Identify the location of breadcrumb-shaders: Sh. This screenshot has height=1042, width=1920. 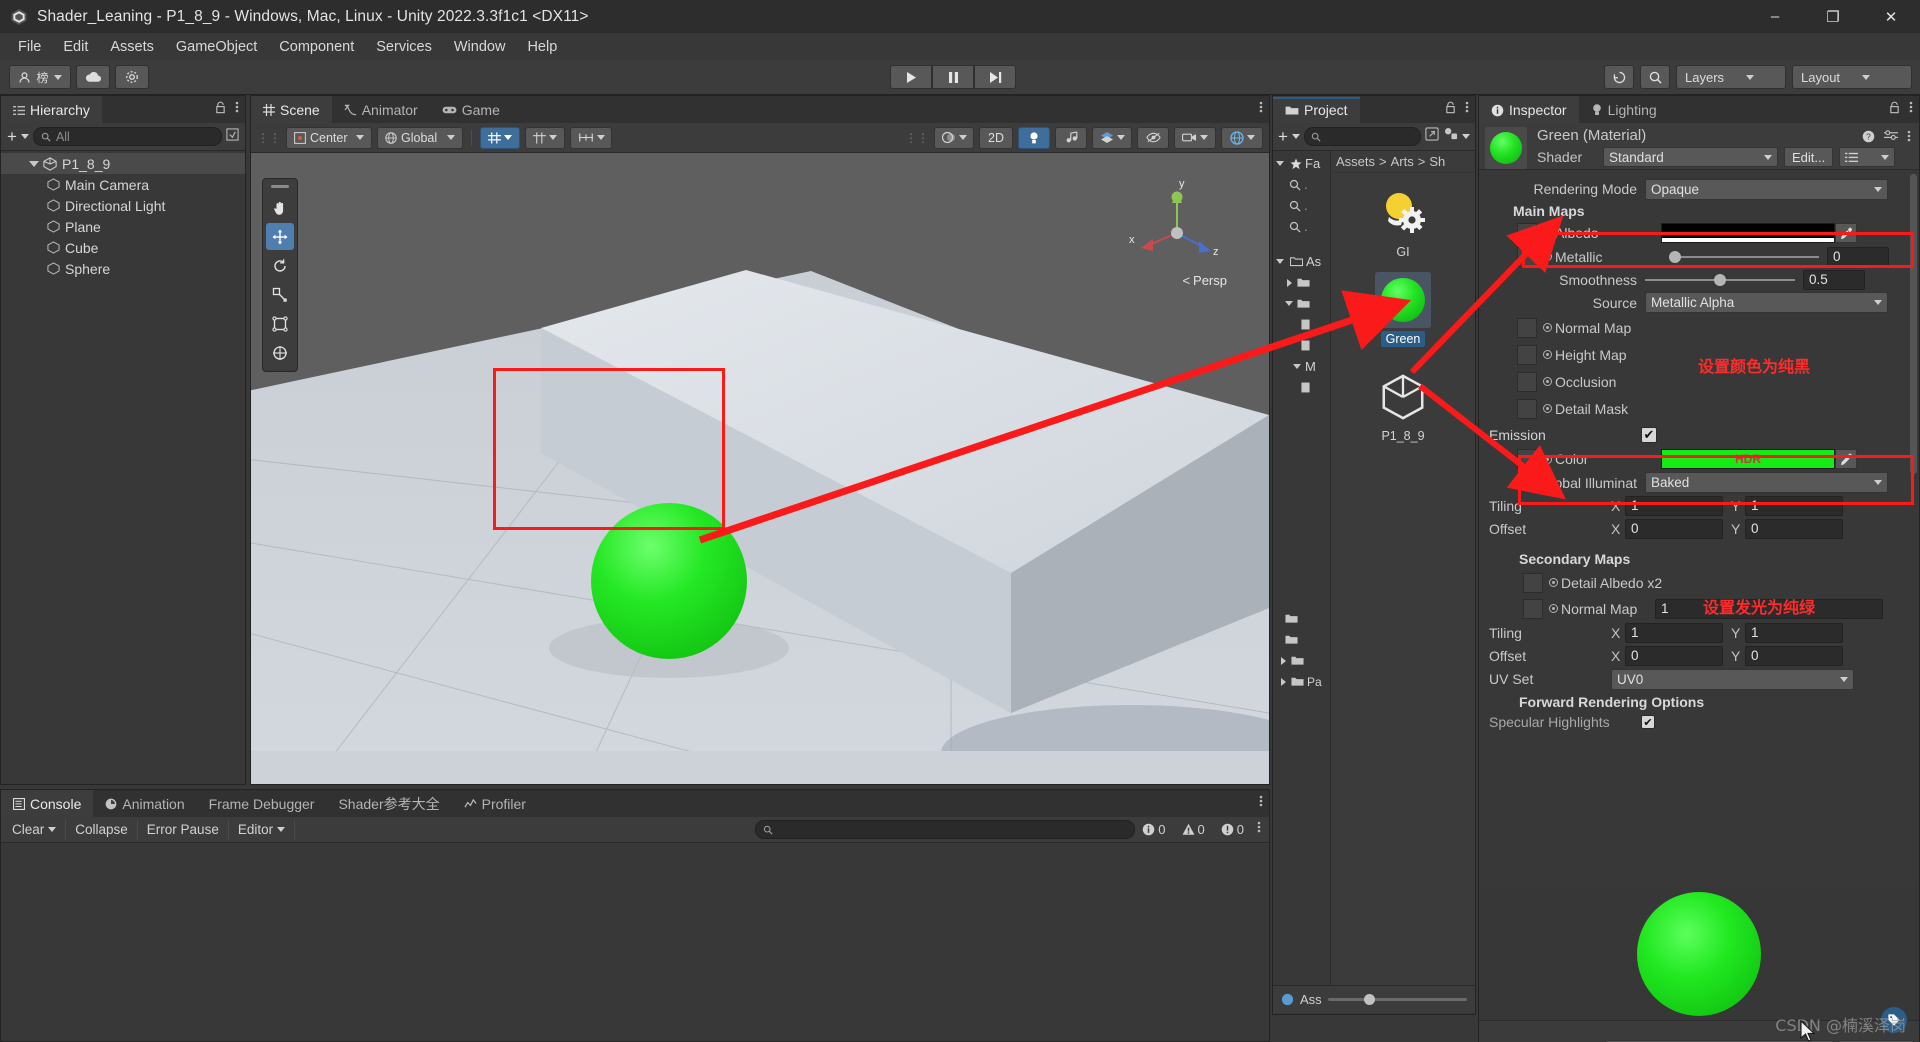
(1437, 161).